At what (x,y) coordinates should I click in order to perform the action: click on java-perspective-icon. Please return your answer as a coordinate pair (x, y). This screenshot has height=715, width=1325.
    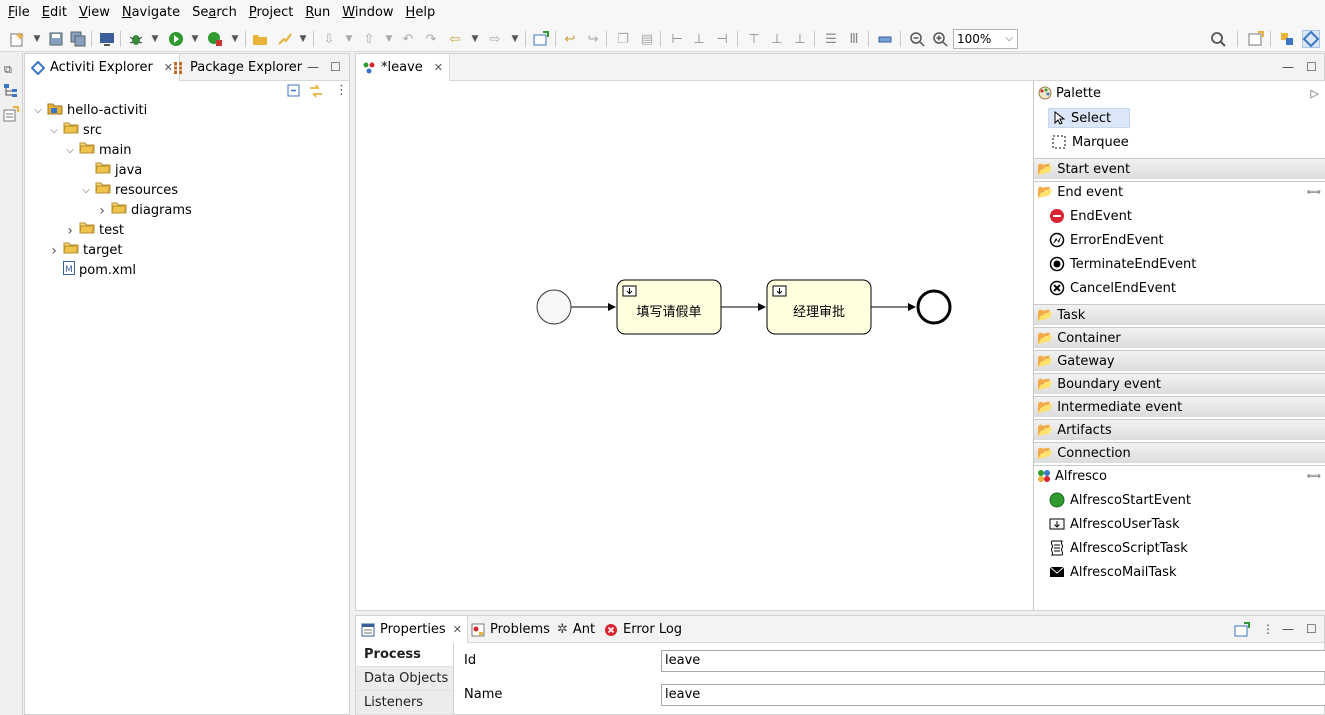
    Looking at the image, I should click on (1287, 39).